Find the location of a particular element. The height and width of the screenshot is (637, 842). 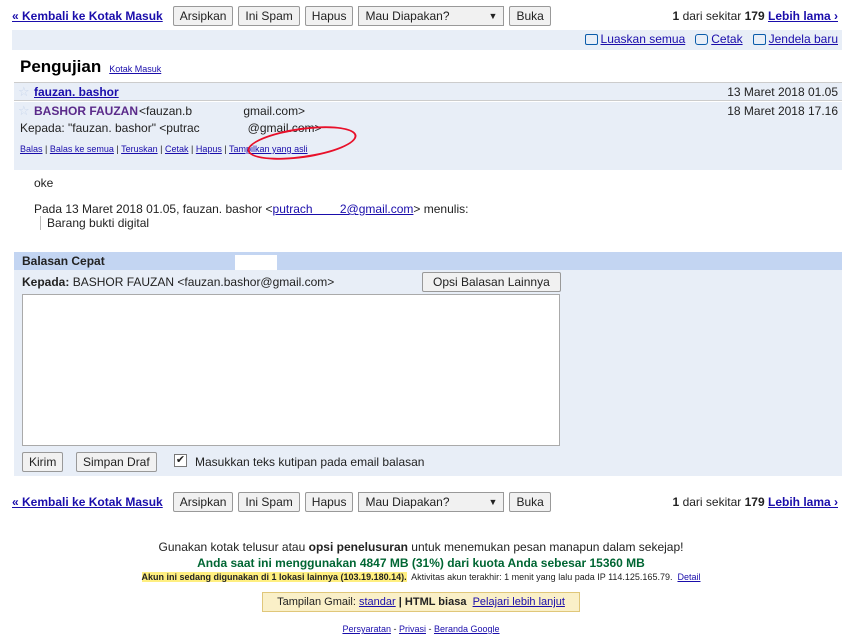

view-standard-link: standar is located at coordinates (377, 602).